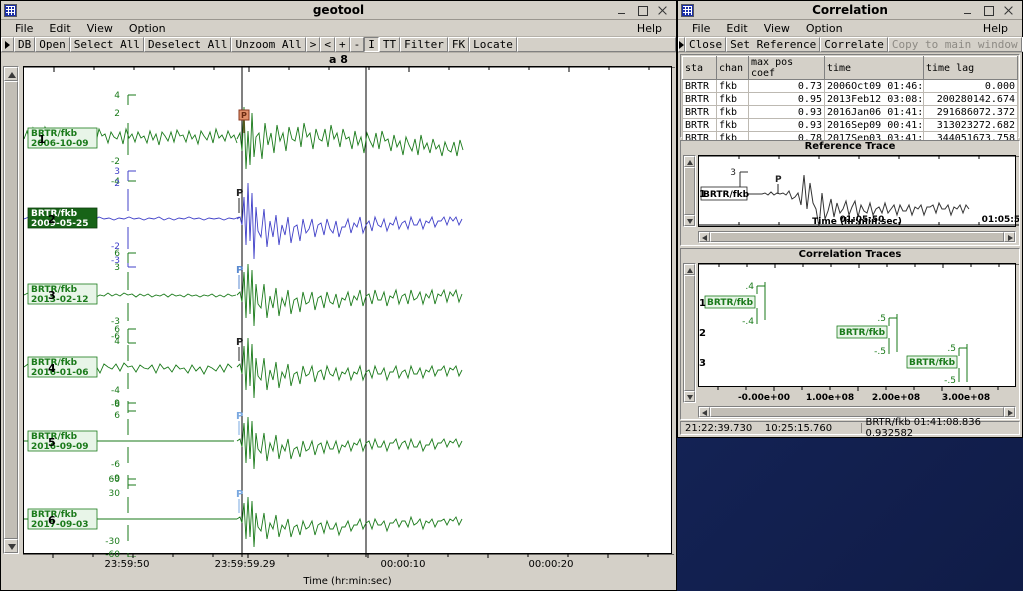 The width and height of the screenshot is (1023, 591). Describe the element at coordinates (874, 68) in the screenshot. I see `col-time: time` at that location.